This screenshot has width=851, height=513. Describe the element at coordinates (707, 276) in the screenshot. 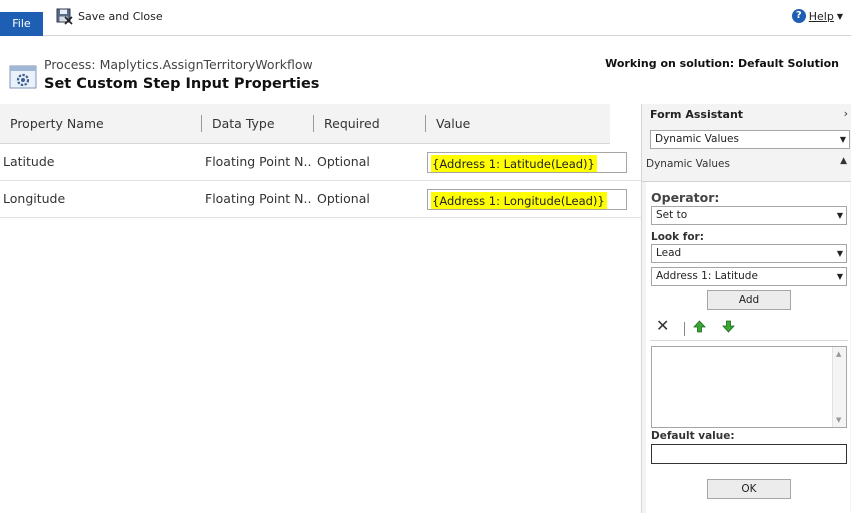

I see `attribute-value: Address 1: Latitude` at that location.